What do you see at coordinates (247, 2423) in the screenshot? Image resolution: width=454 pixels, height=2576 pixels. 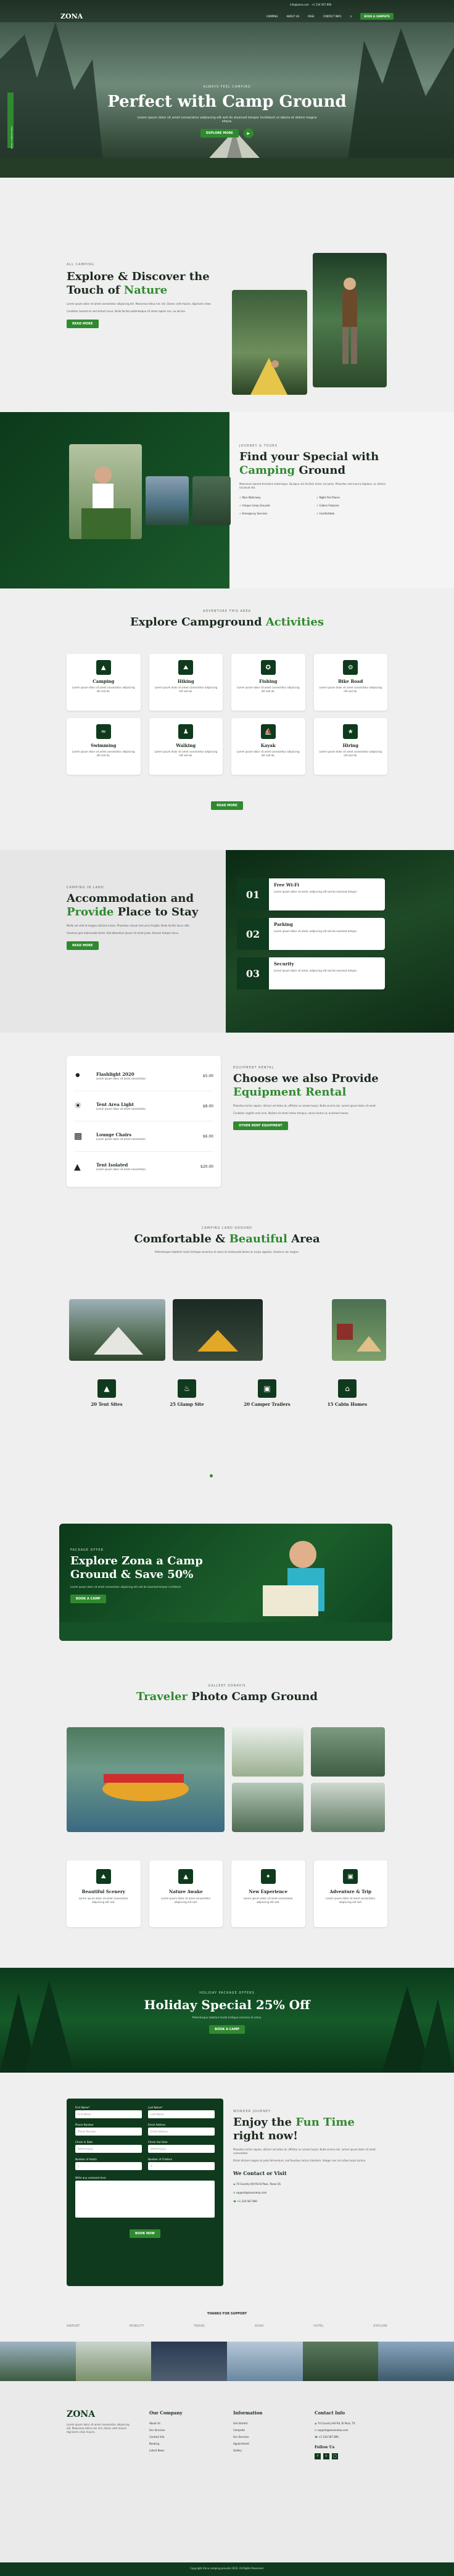 I see `footer-link: Get Started` at bounding box center [247, 2423].